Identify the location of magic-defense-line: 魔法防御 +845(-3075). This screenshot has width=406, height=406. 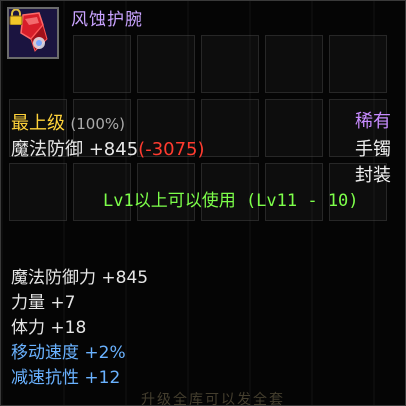
(108, 150).